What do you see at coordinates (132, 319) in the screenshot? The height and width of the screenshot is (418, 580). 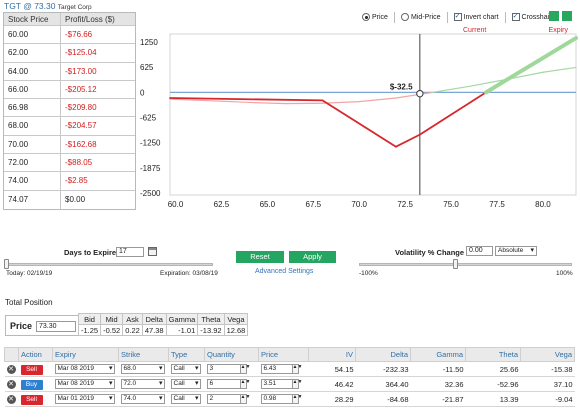 I see `header-ask: Ask` at bounding box center [132, 319].